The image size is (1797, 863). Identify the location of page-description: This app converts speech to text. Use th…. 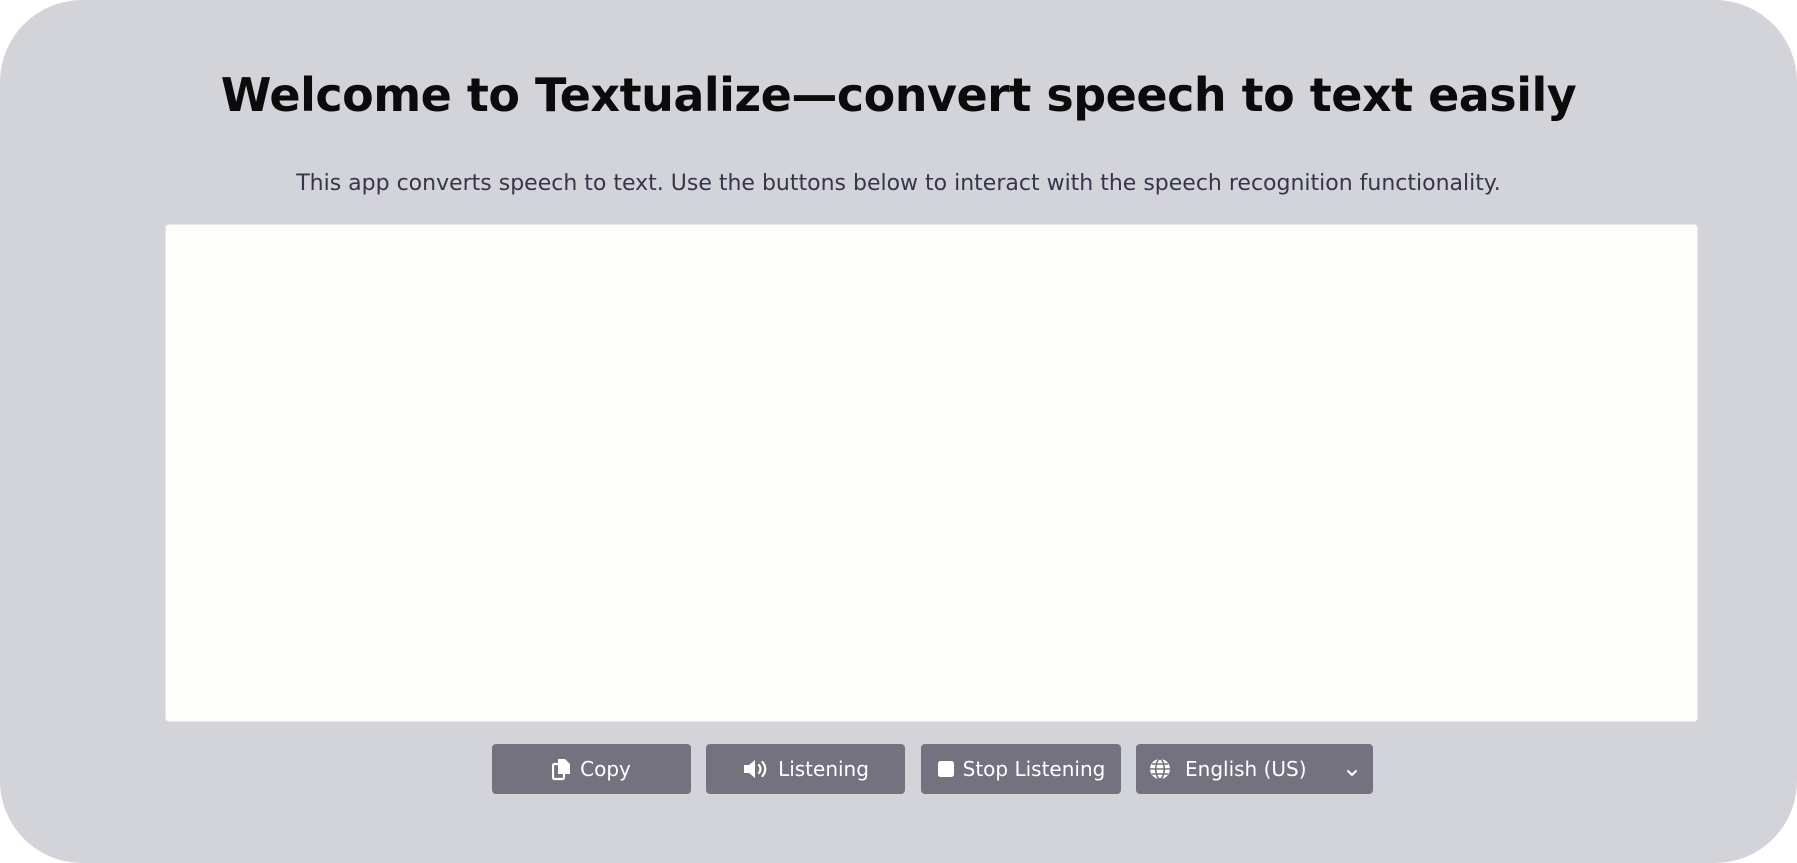
(898, 183).